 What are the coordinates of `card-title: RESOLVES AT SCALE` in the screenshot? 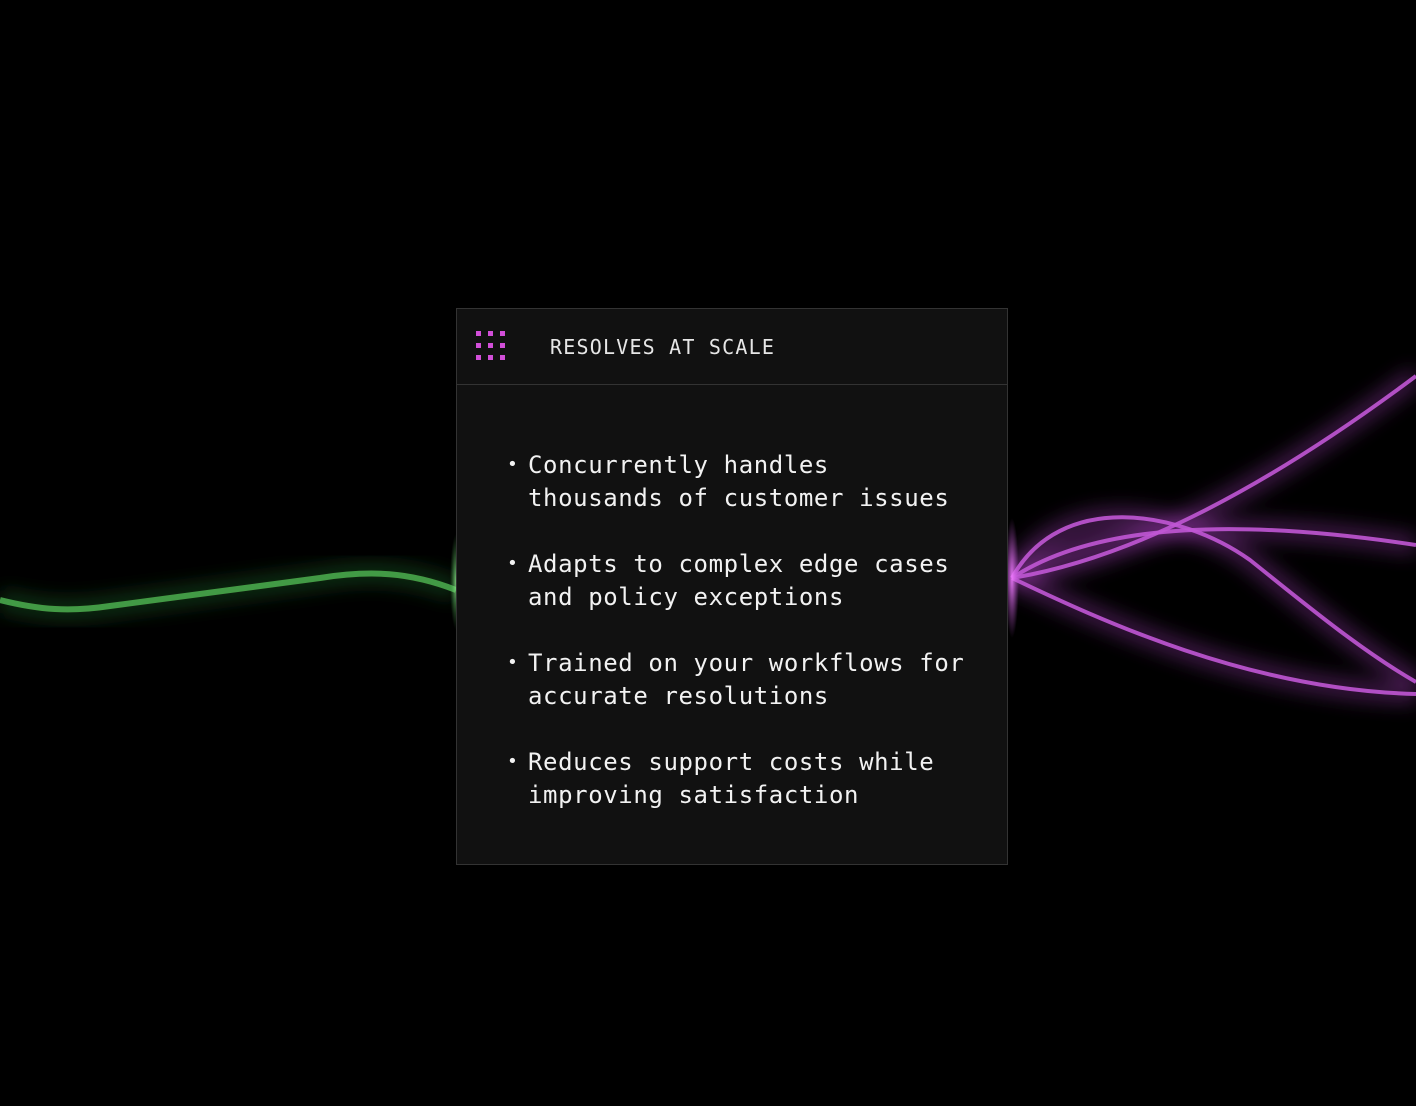 It's located at (663, 346).